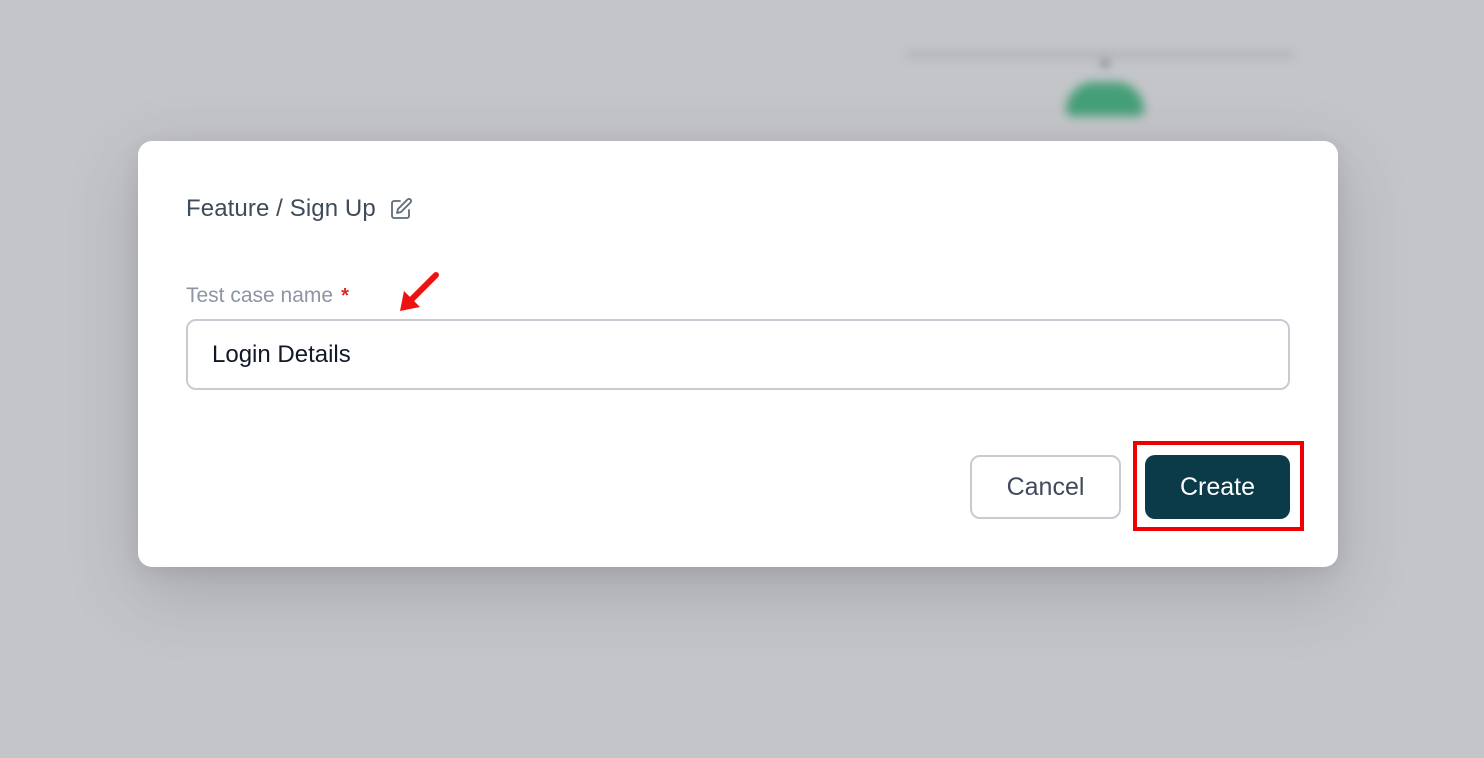 Image resolution: width=1484 pixels, height=758 pixels. What do you see at coordinates (1105, 99) in the screenshot?
I see `background-green-shape` at bounding box center [1105, 99].